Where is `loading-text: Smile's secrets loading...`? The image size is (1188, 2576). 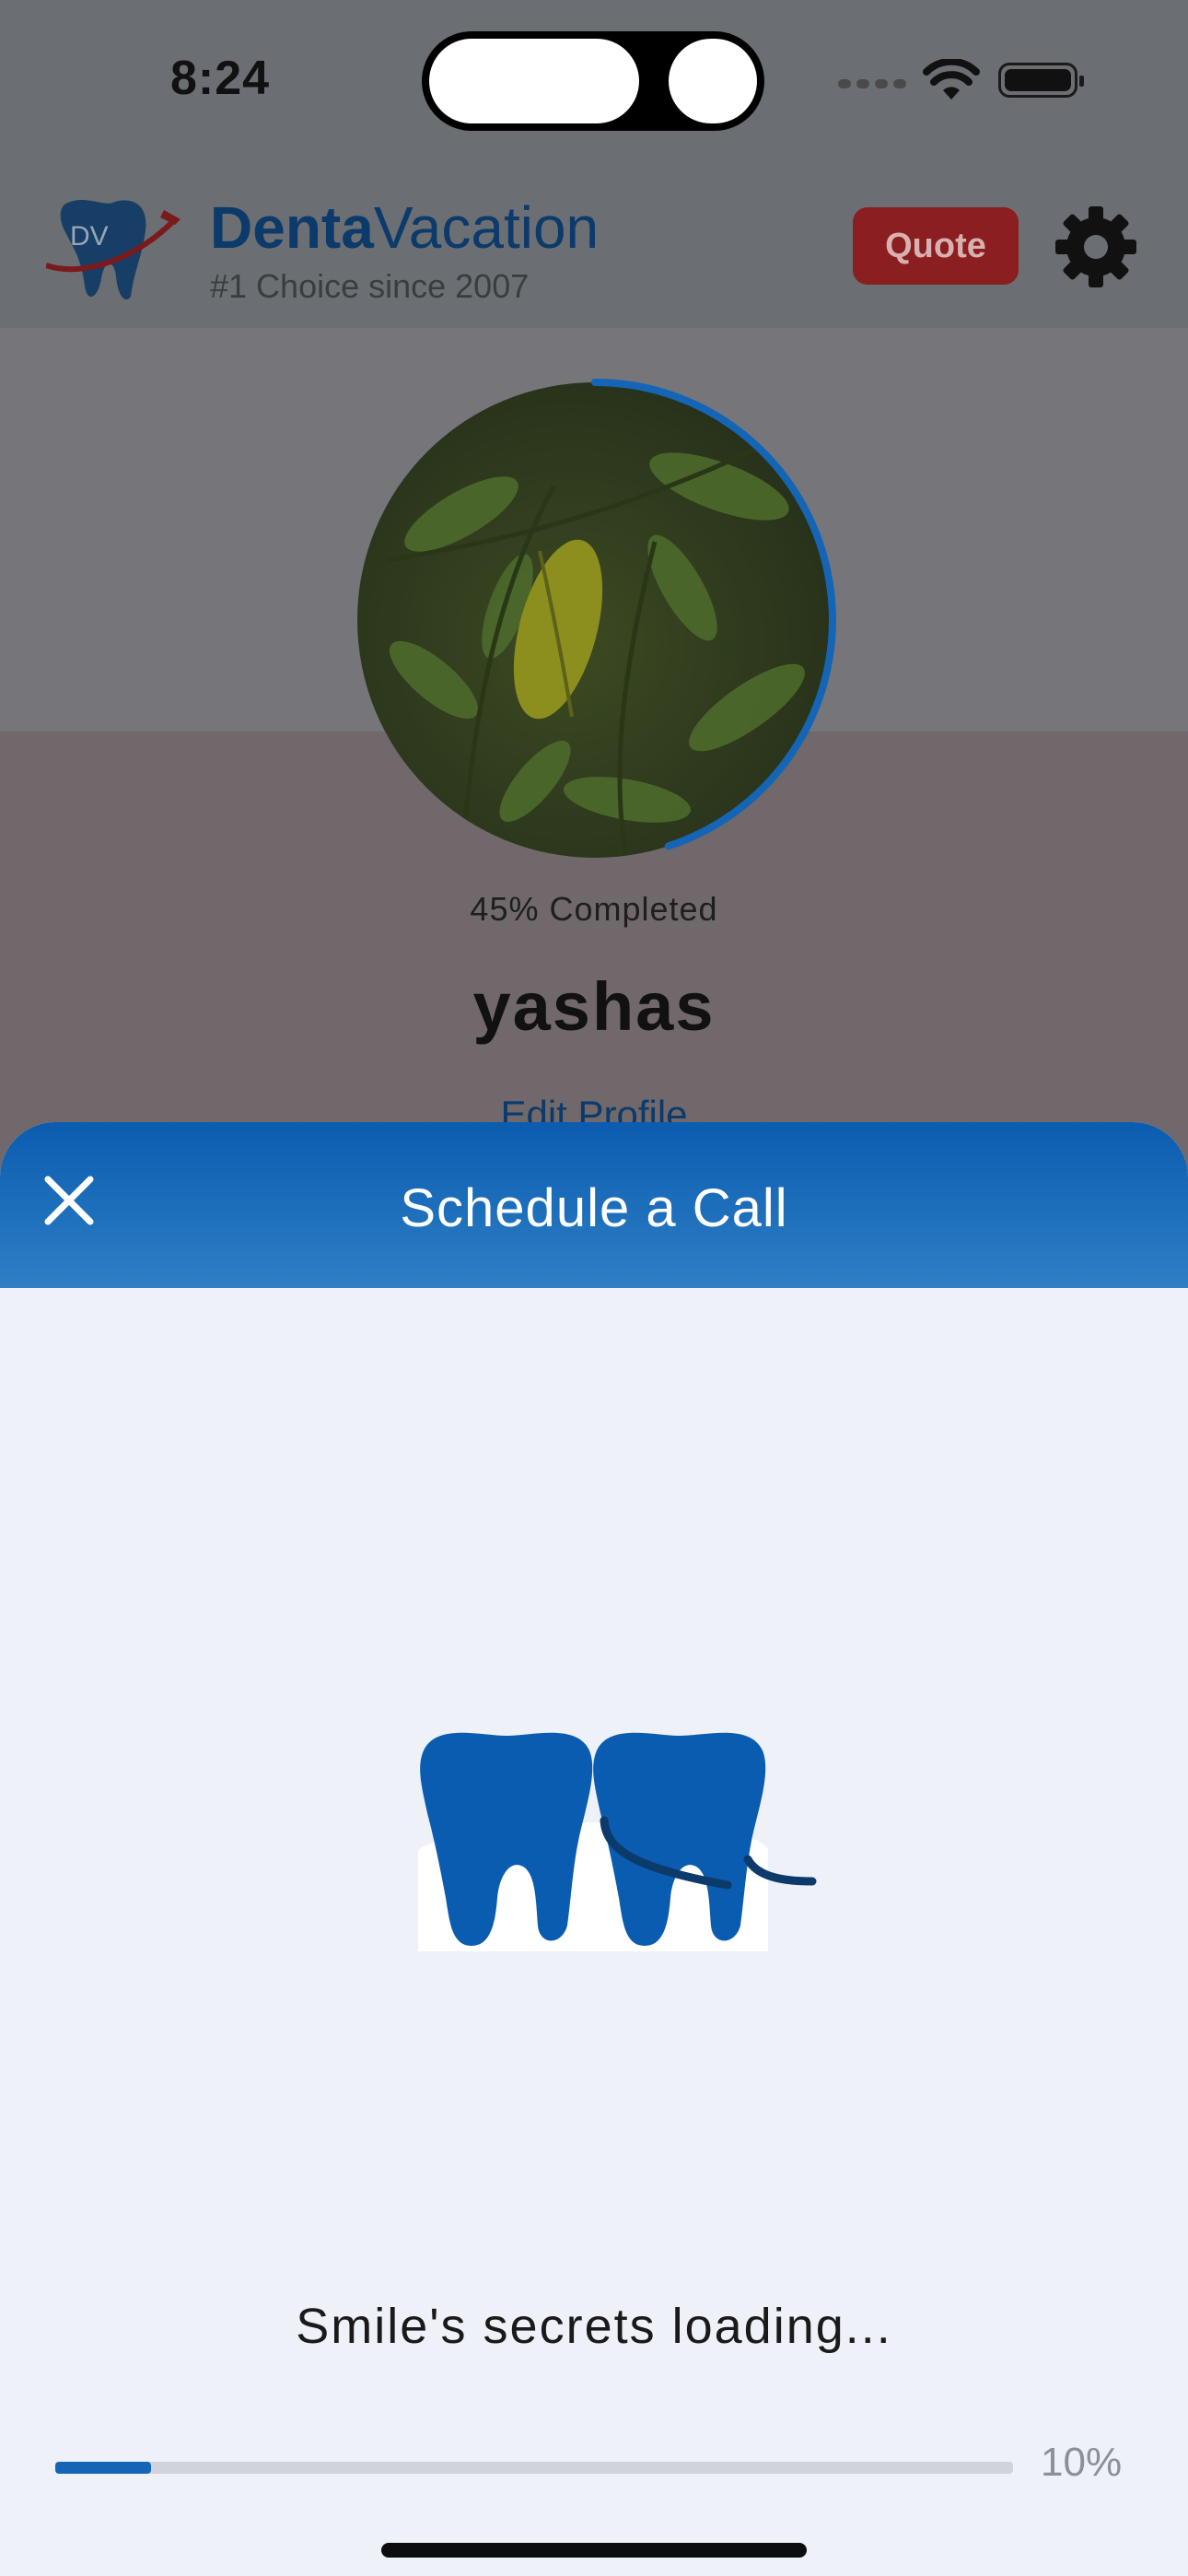
loading-text: Smile's secrets loading... is located at coordinates (594, 2326).